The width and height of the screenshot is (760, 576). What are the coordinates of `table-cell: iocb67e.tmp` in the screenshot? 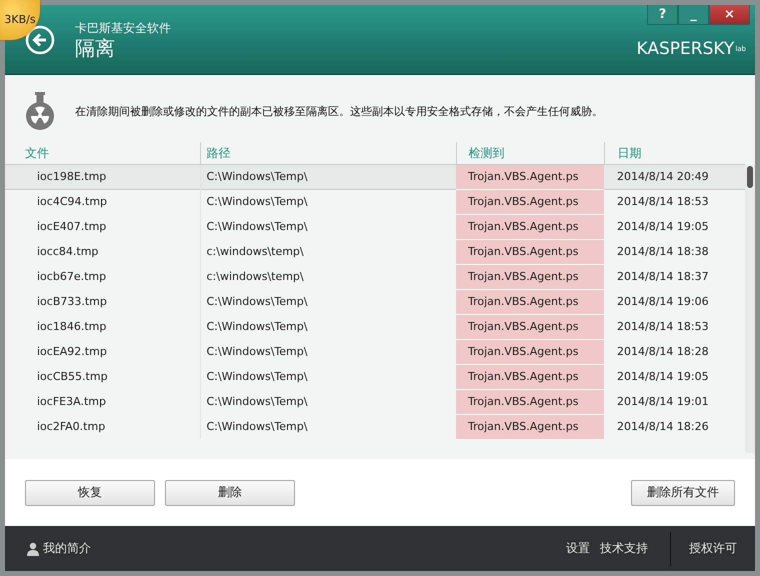 It's located at (102, 276).